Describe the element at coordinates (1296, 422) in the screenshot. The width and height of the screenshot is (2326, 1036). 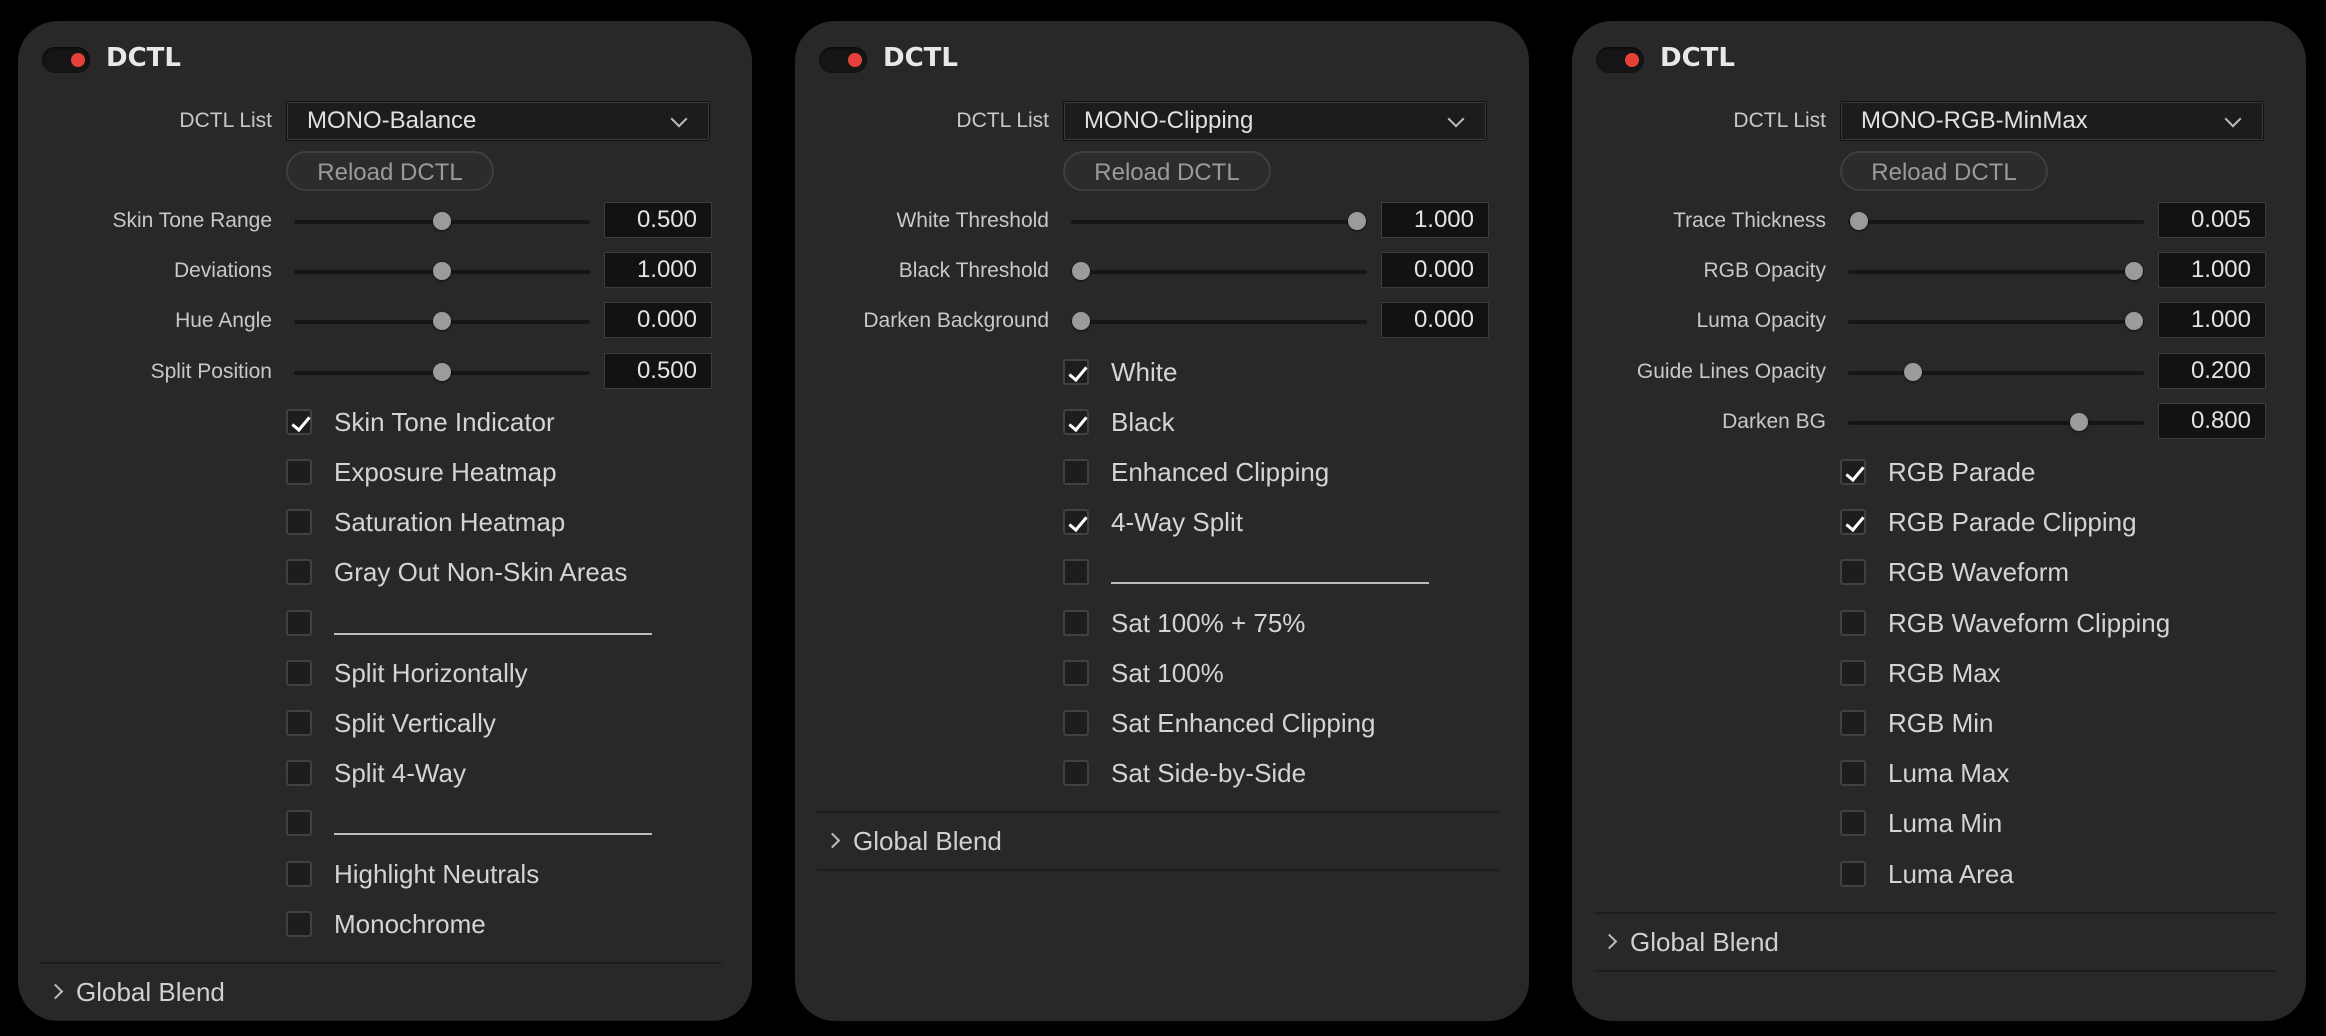
I see `checkbox-row: Black` at that location.